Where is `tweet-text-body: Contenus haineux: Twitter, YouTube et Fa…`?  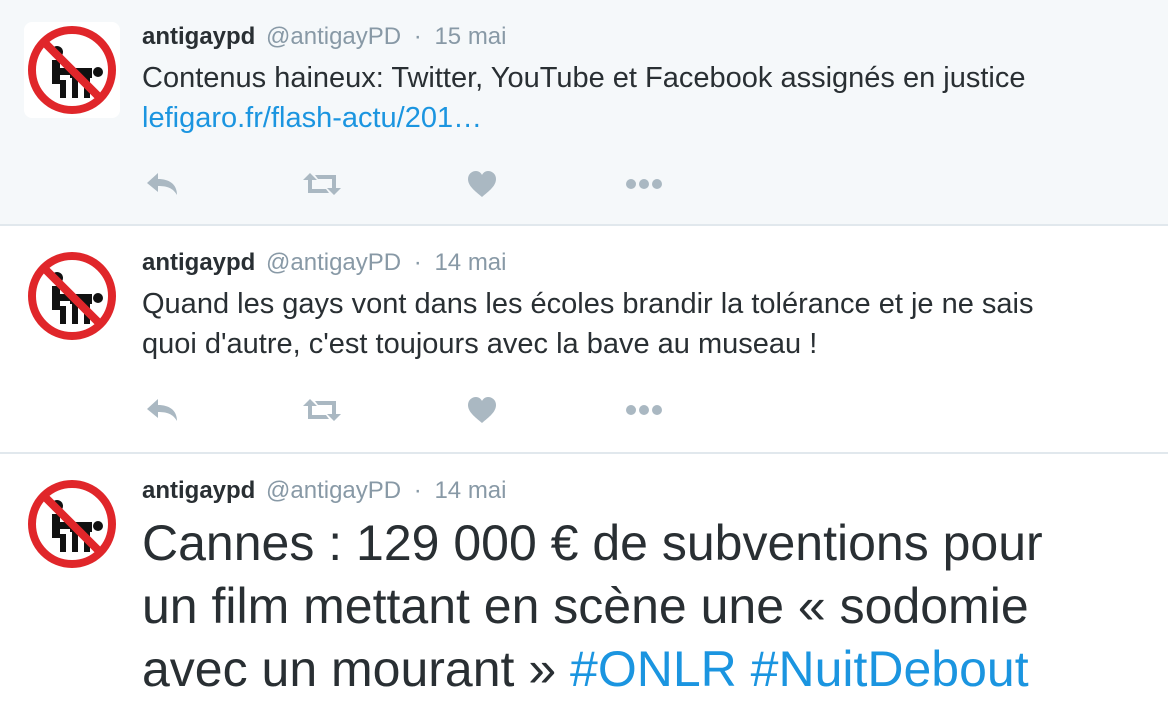 tweet-text-body: Contenus haineux: Twitter, YouTube et Fa… is located at coordinates (584, 78).